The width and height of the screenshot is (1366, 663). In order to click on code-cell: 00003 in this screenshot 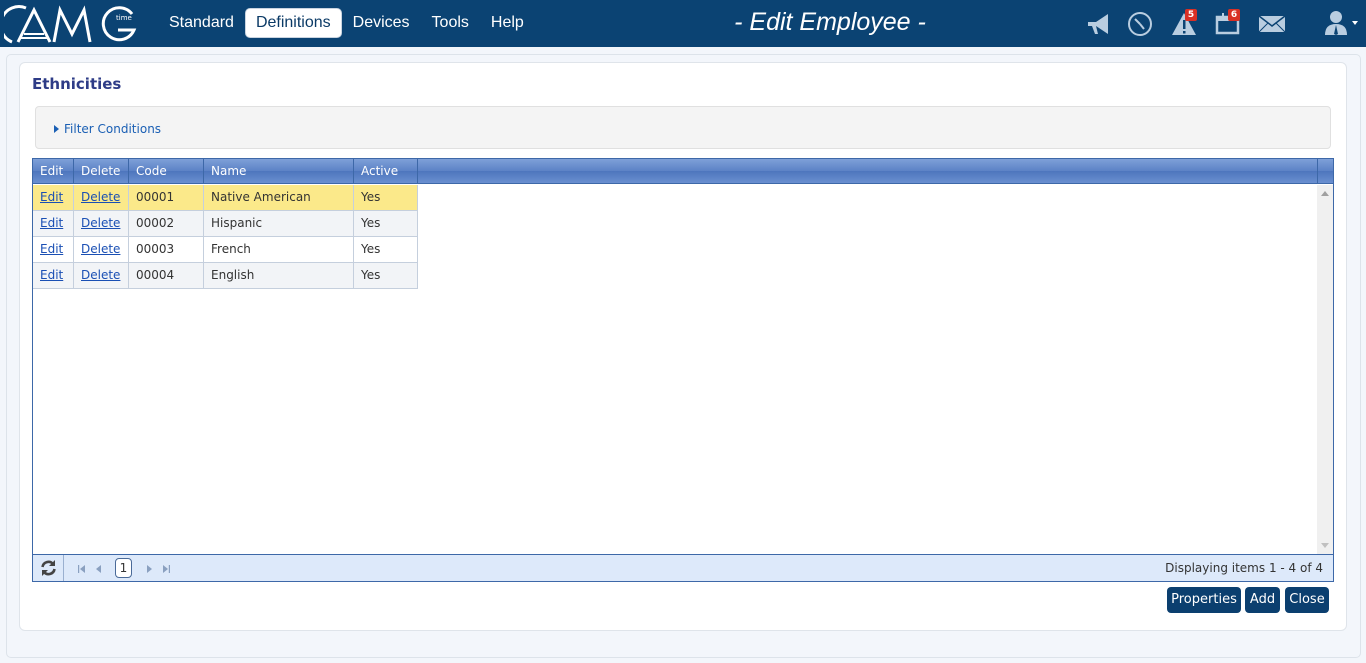, I will do `click(166, 250)`.